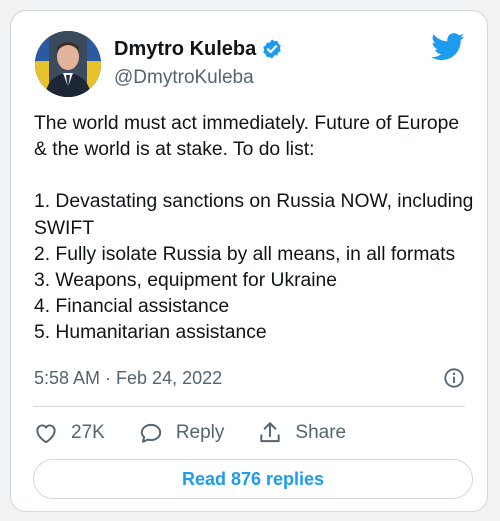  I want to click on tweet-timestamp: 5:58 AM · Feb 24, 2022, so click(128, 378).